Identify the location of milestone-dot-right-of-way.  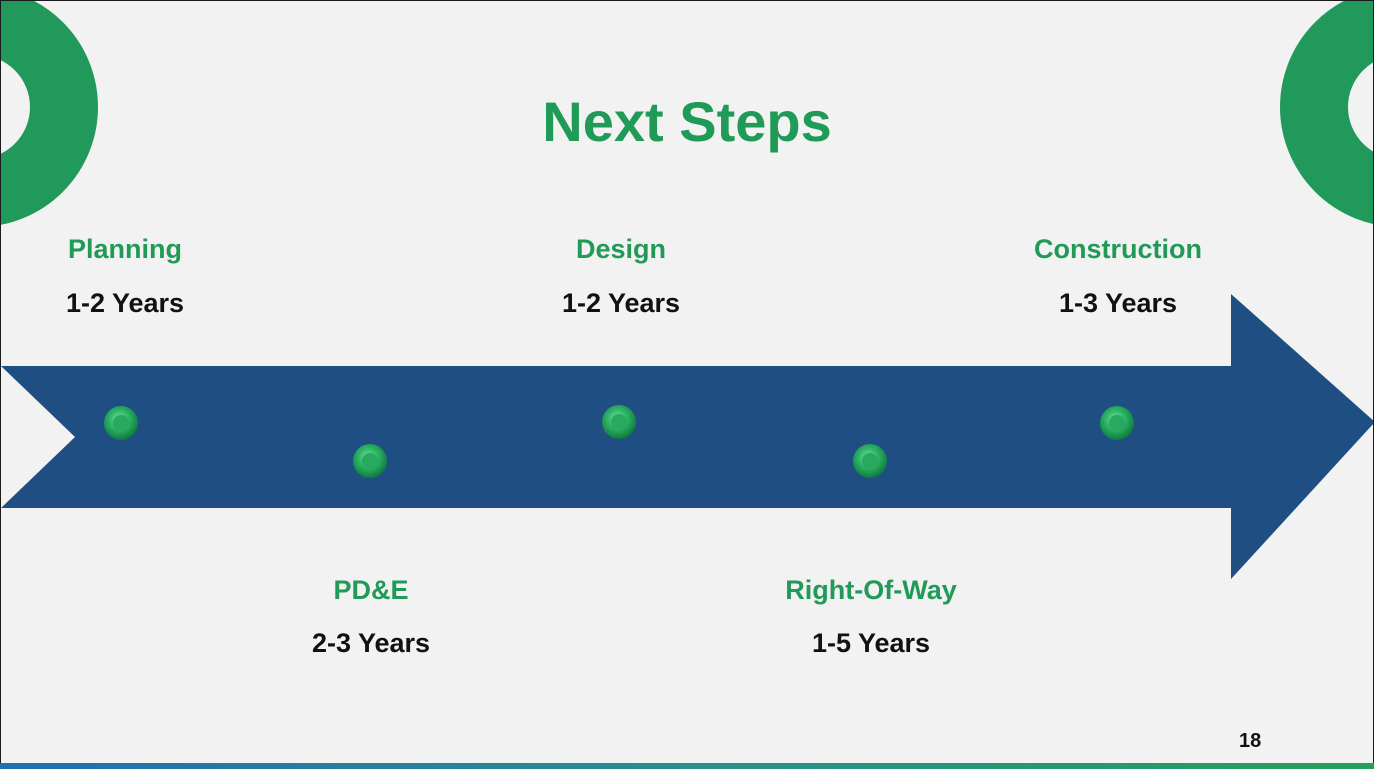
(870, 461).